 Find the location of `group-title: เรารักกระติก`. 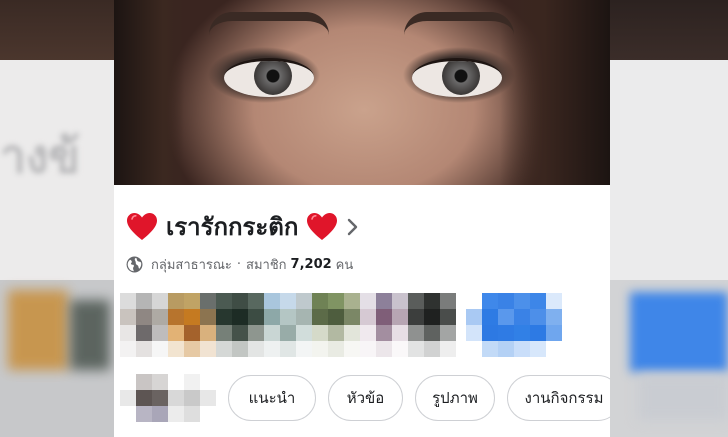

group-title: เรารักกระติก is located at coordinates (243, 227).